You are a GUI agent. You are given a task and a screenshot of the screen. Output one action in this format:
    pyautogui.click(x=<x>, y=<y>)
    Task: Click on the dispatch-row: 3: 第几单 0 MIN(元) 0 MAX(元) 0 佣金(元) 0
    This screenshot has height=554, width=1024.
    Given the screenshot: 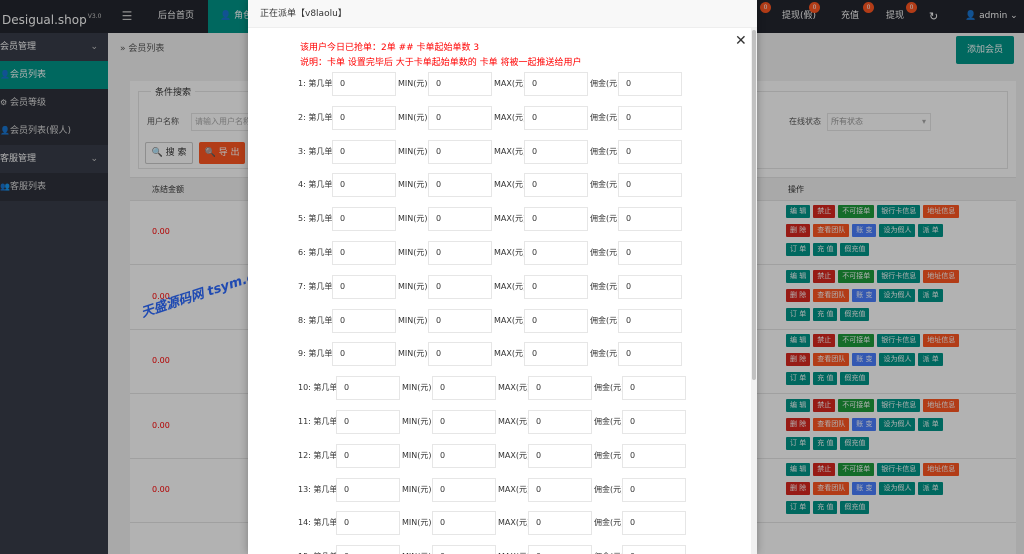 What is the action you would take?
    pyautogui.click(x=508, y=151)
    